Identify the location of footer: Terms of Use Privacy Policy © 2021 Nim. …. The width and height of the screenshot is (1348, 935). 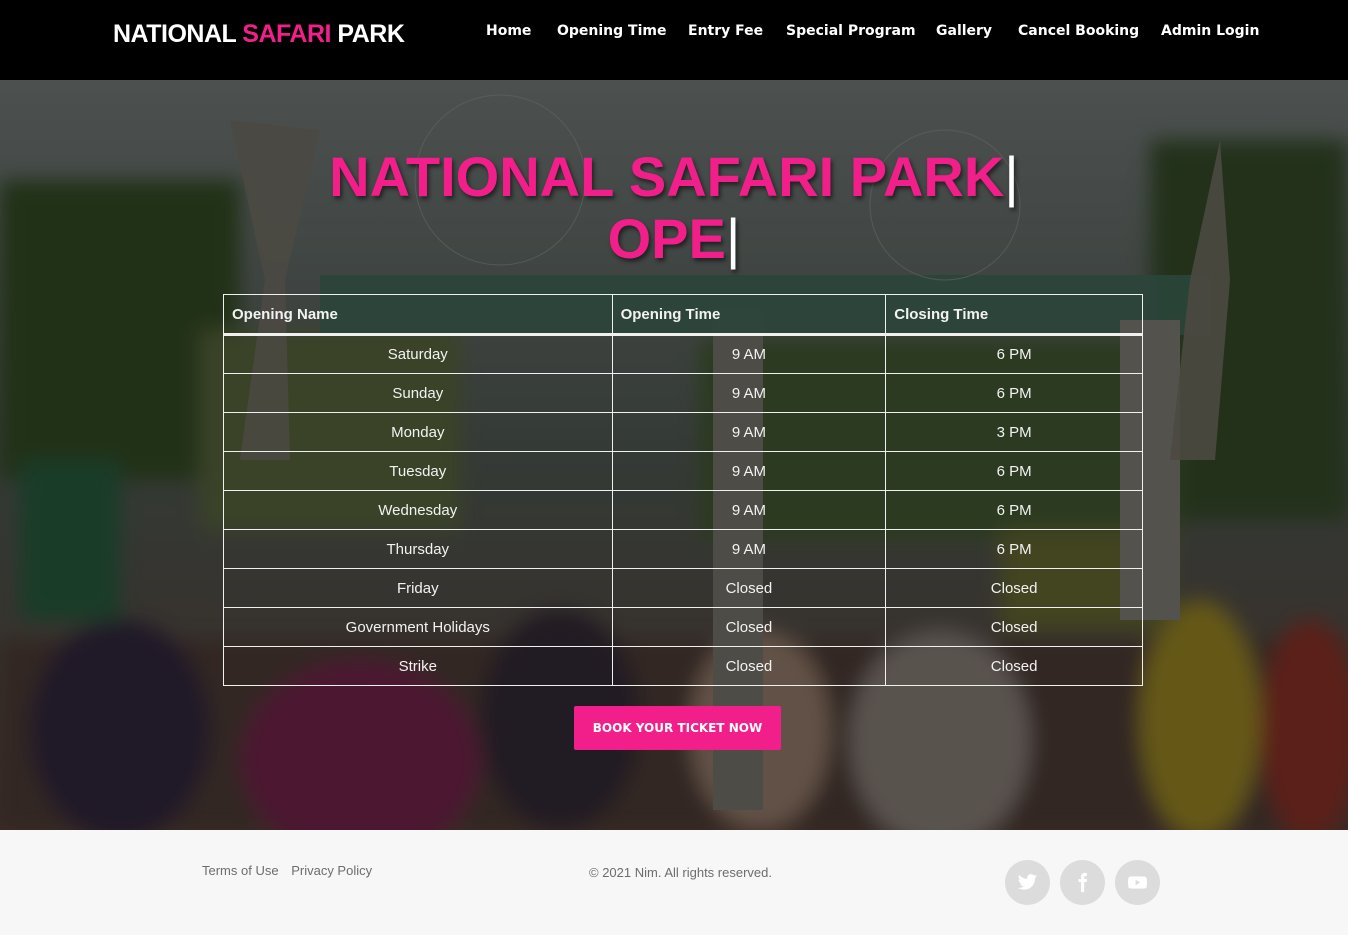
(674, 882).